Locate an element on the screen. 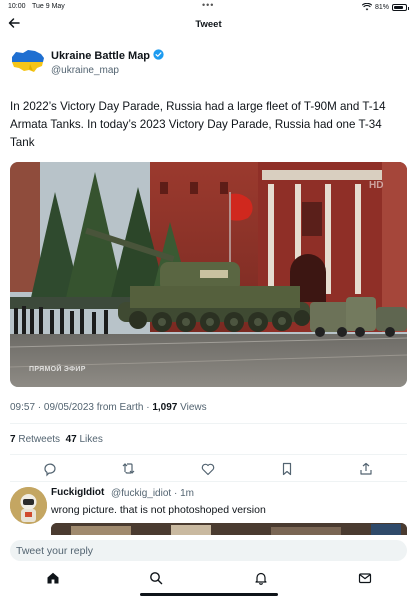 The image size is (417, 600). author-handle: @ukraine_map is located at coordinates (85, 70).